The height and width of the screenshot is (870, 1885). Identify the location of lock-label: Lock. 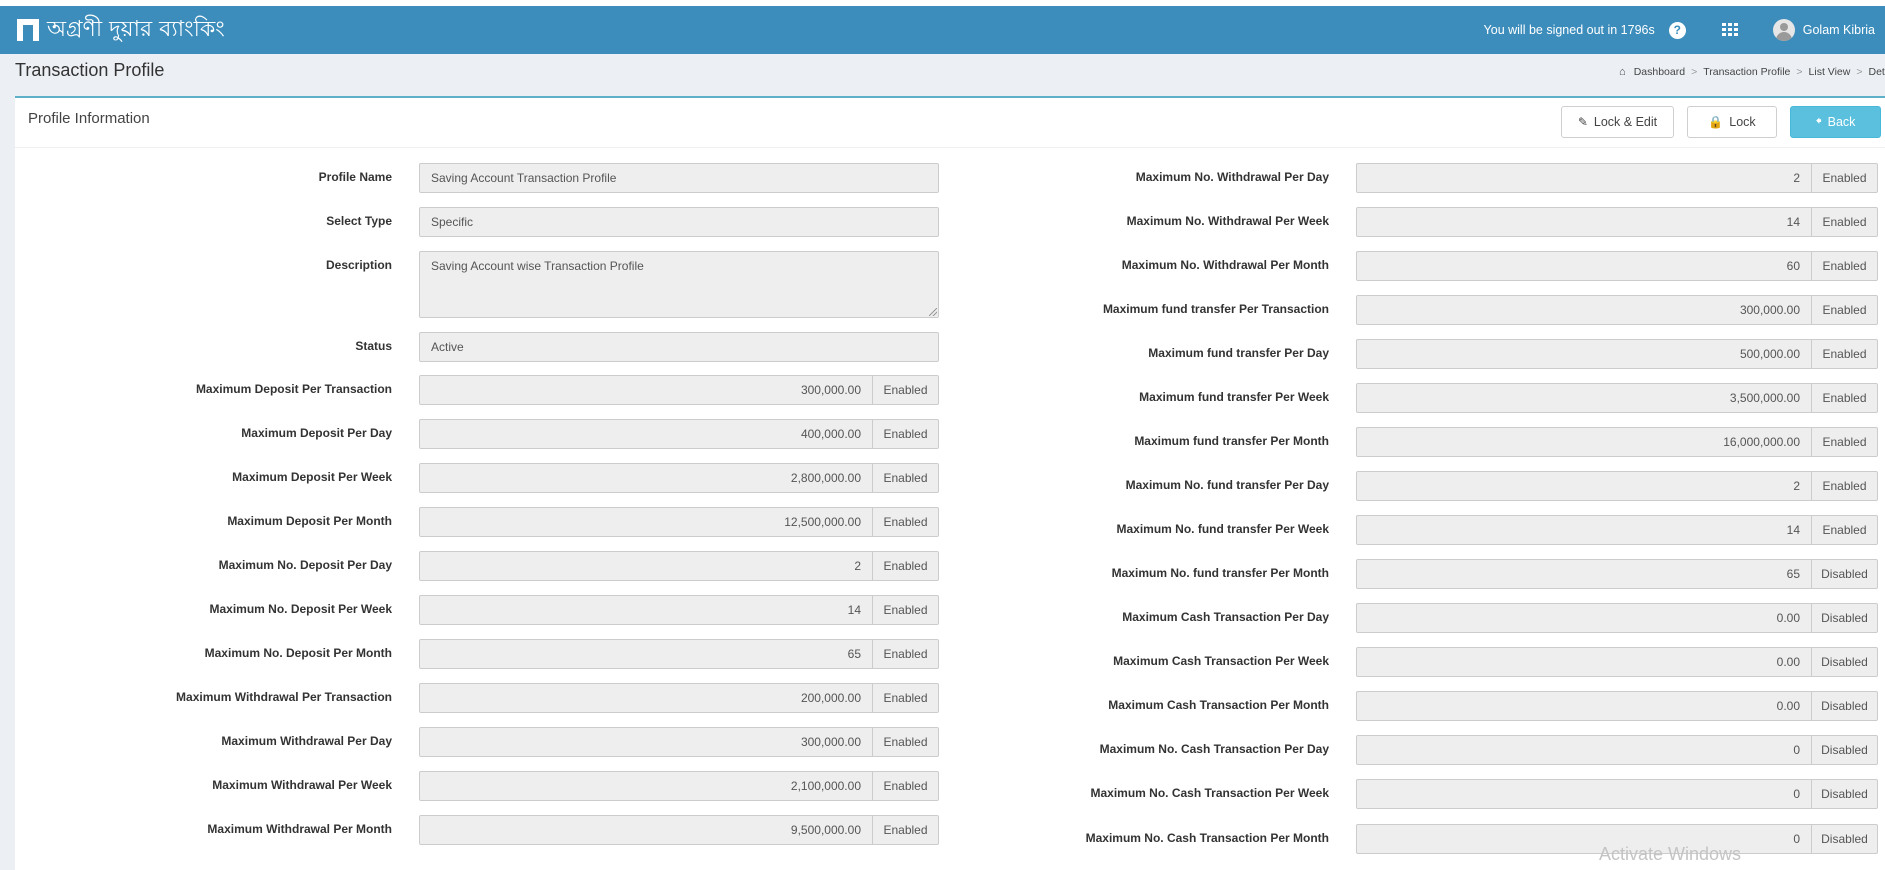
(1742, 122).